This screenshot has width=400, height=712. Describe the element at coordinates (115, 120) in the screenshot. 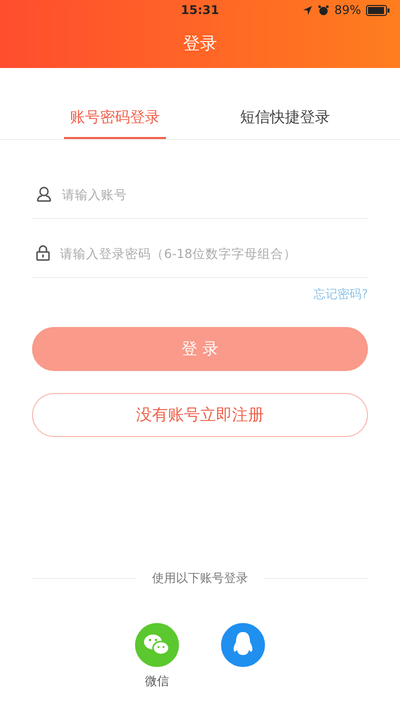

I see `login-tab: 账号密码登录` at that location.